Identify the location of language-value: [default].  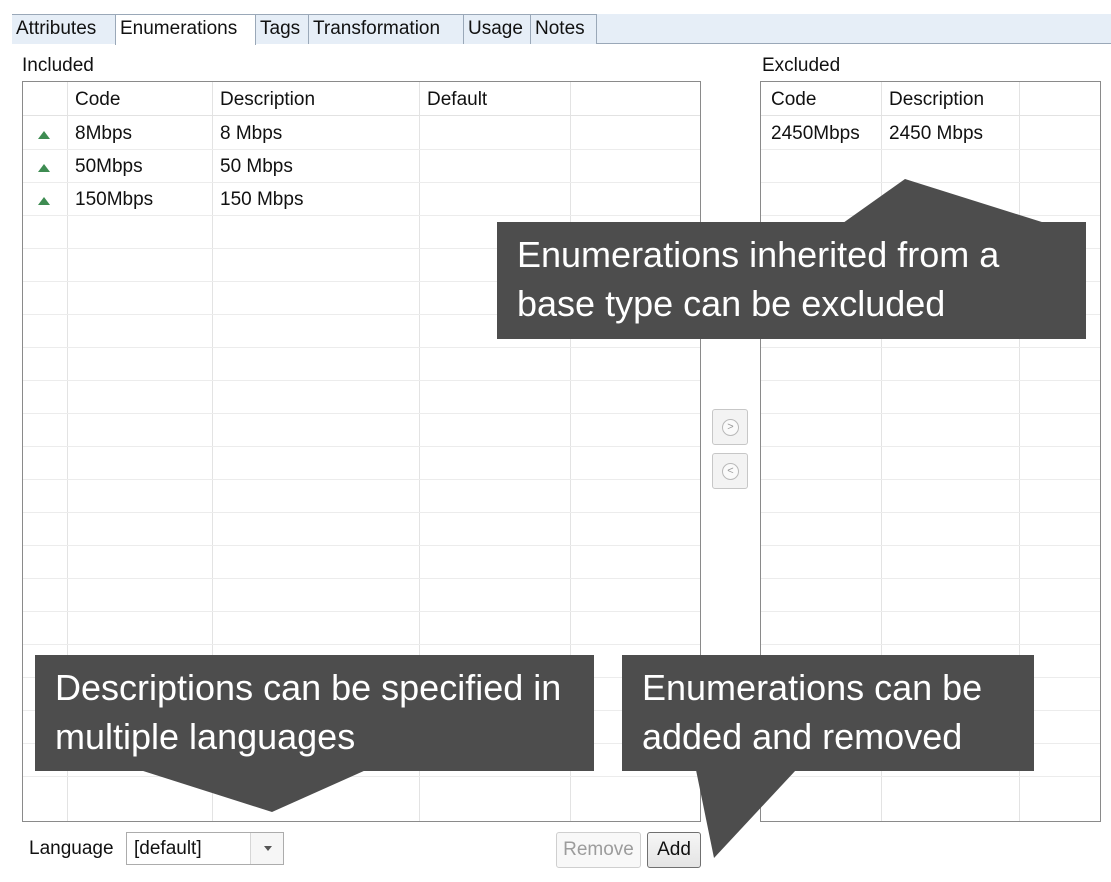
(168, 848).